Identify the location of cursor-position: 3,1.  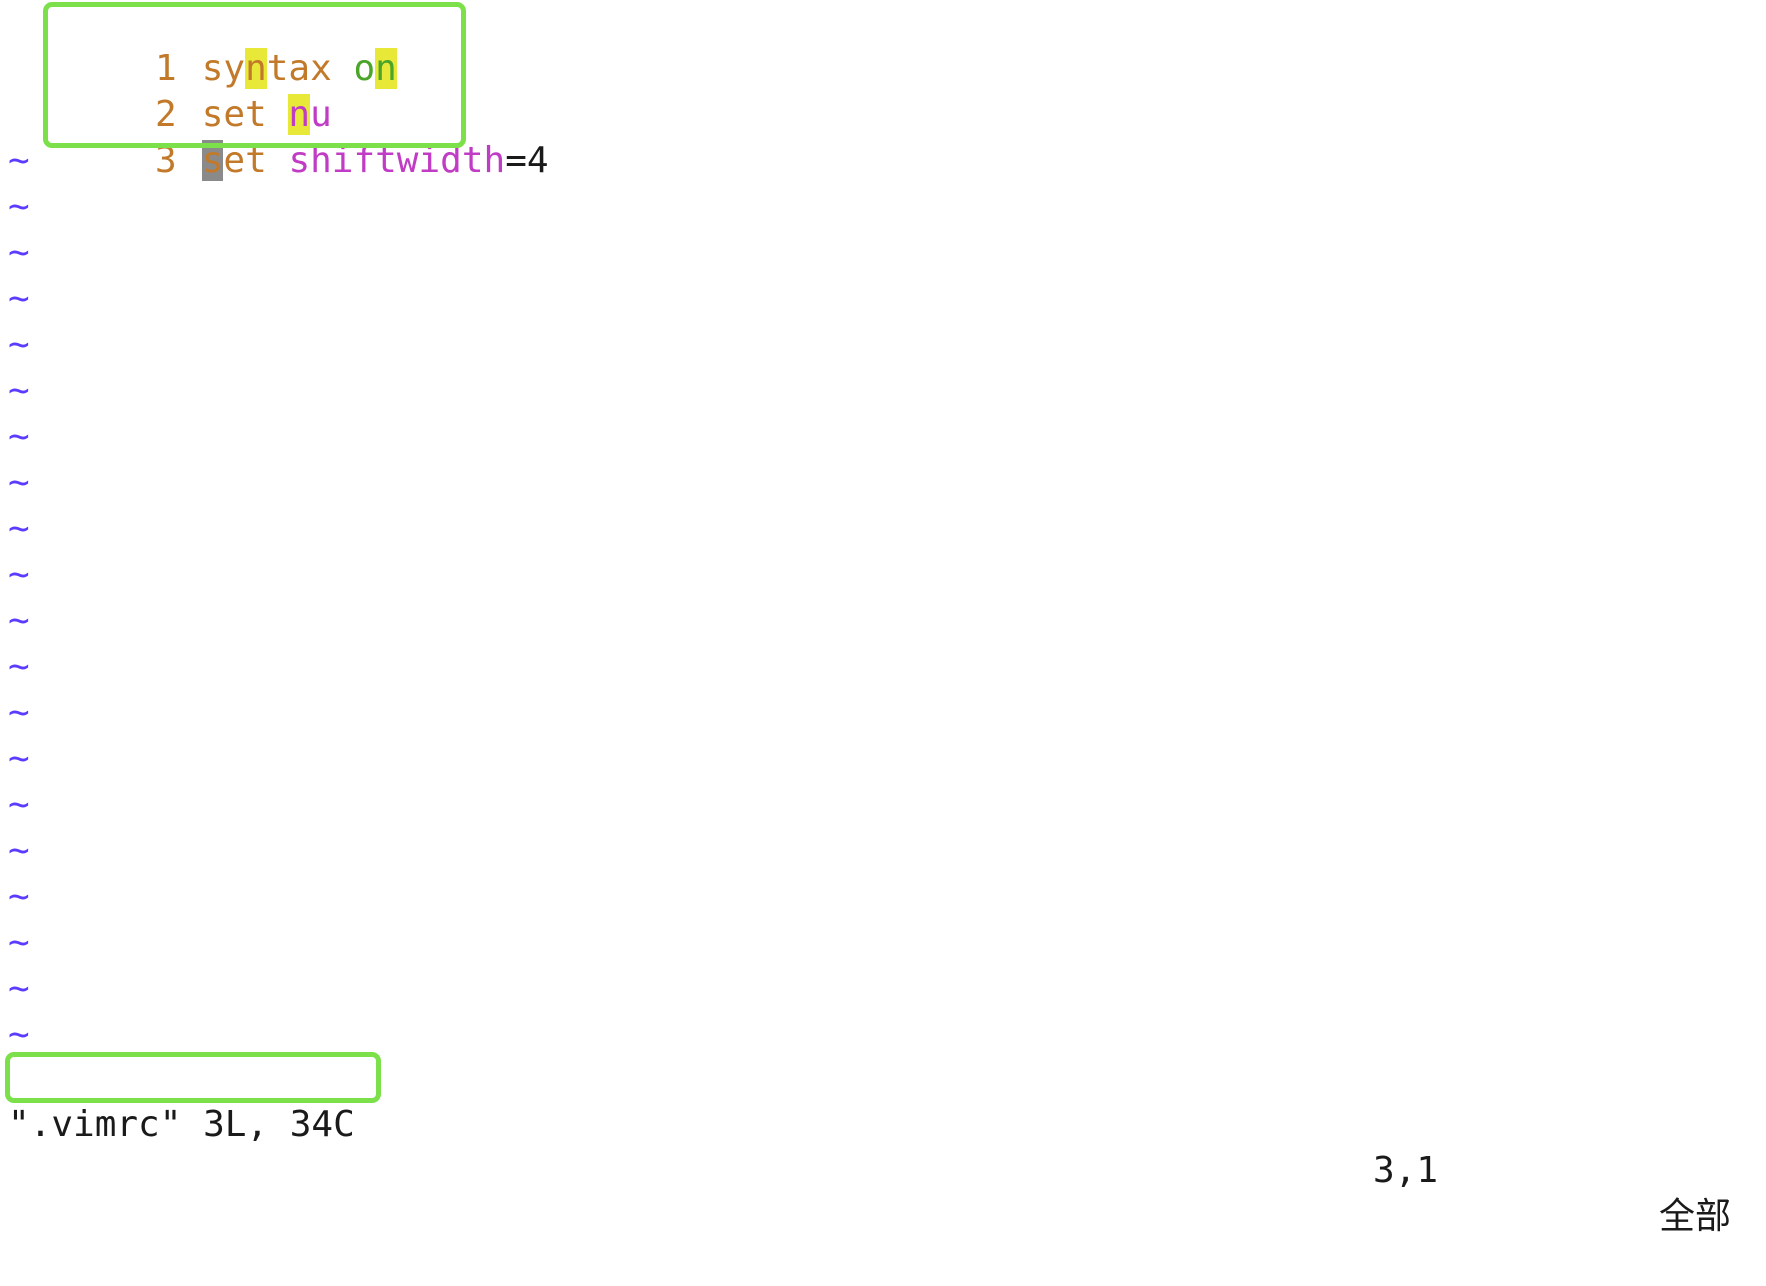
(1406, 1170).